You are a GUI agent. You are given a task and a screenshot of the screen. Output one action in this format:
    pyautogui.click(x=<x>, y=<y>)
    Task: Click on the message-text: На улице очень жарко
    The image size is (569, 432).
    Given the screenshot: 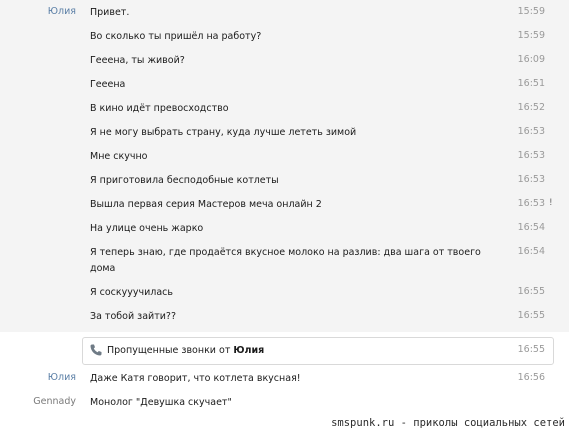 What is the action you would take?
    pyautogui.click(x=147, y=228)
    